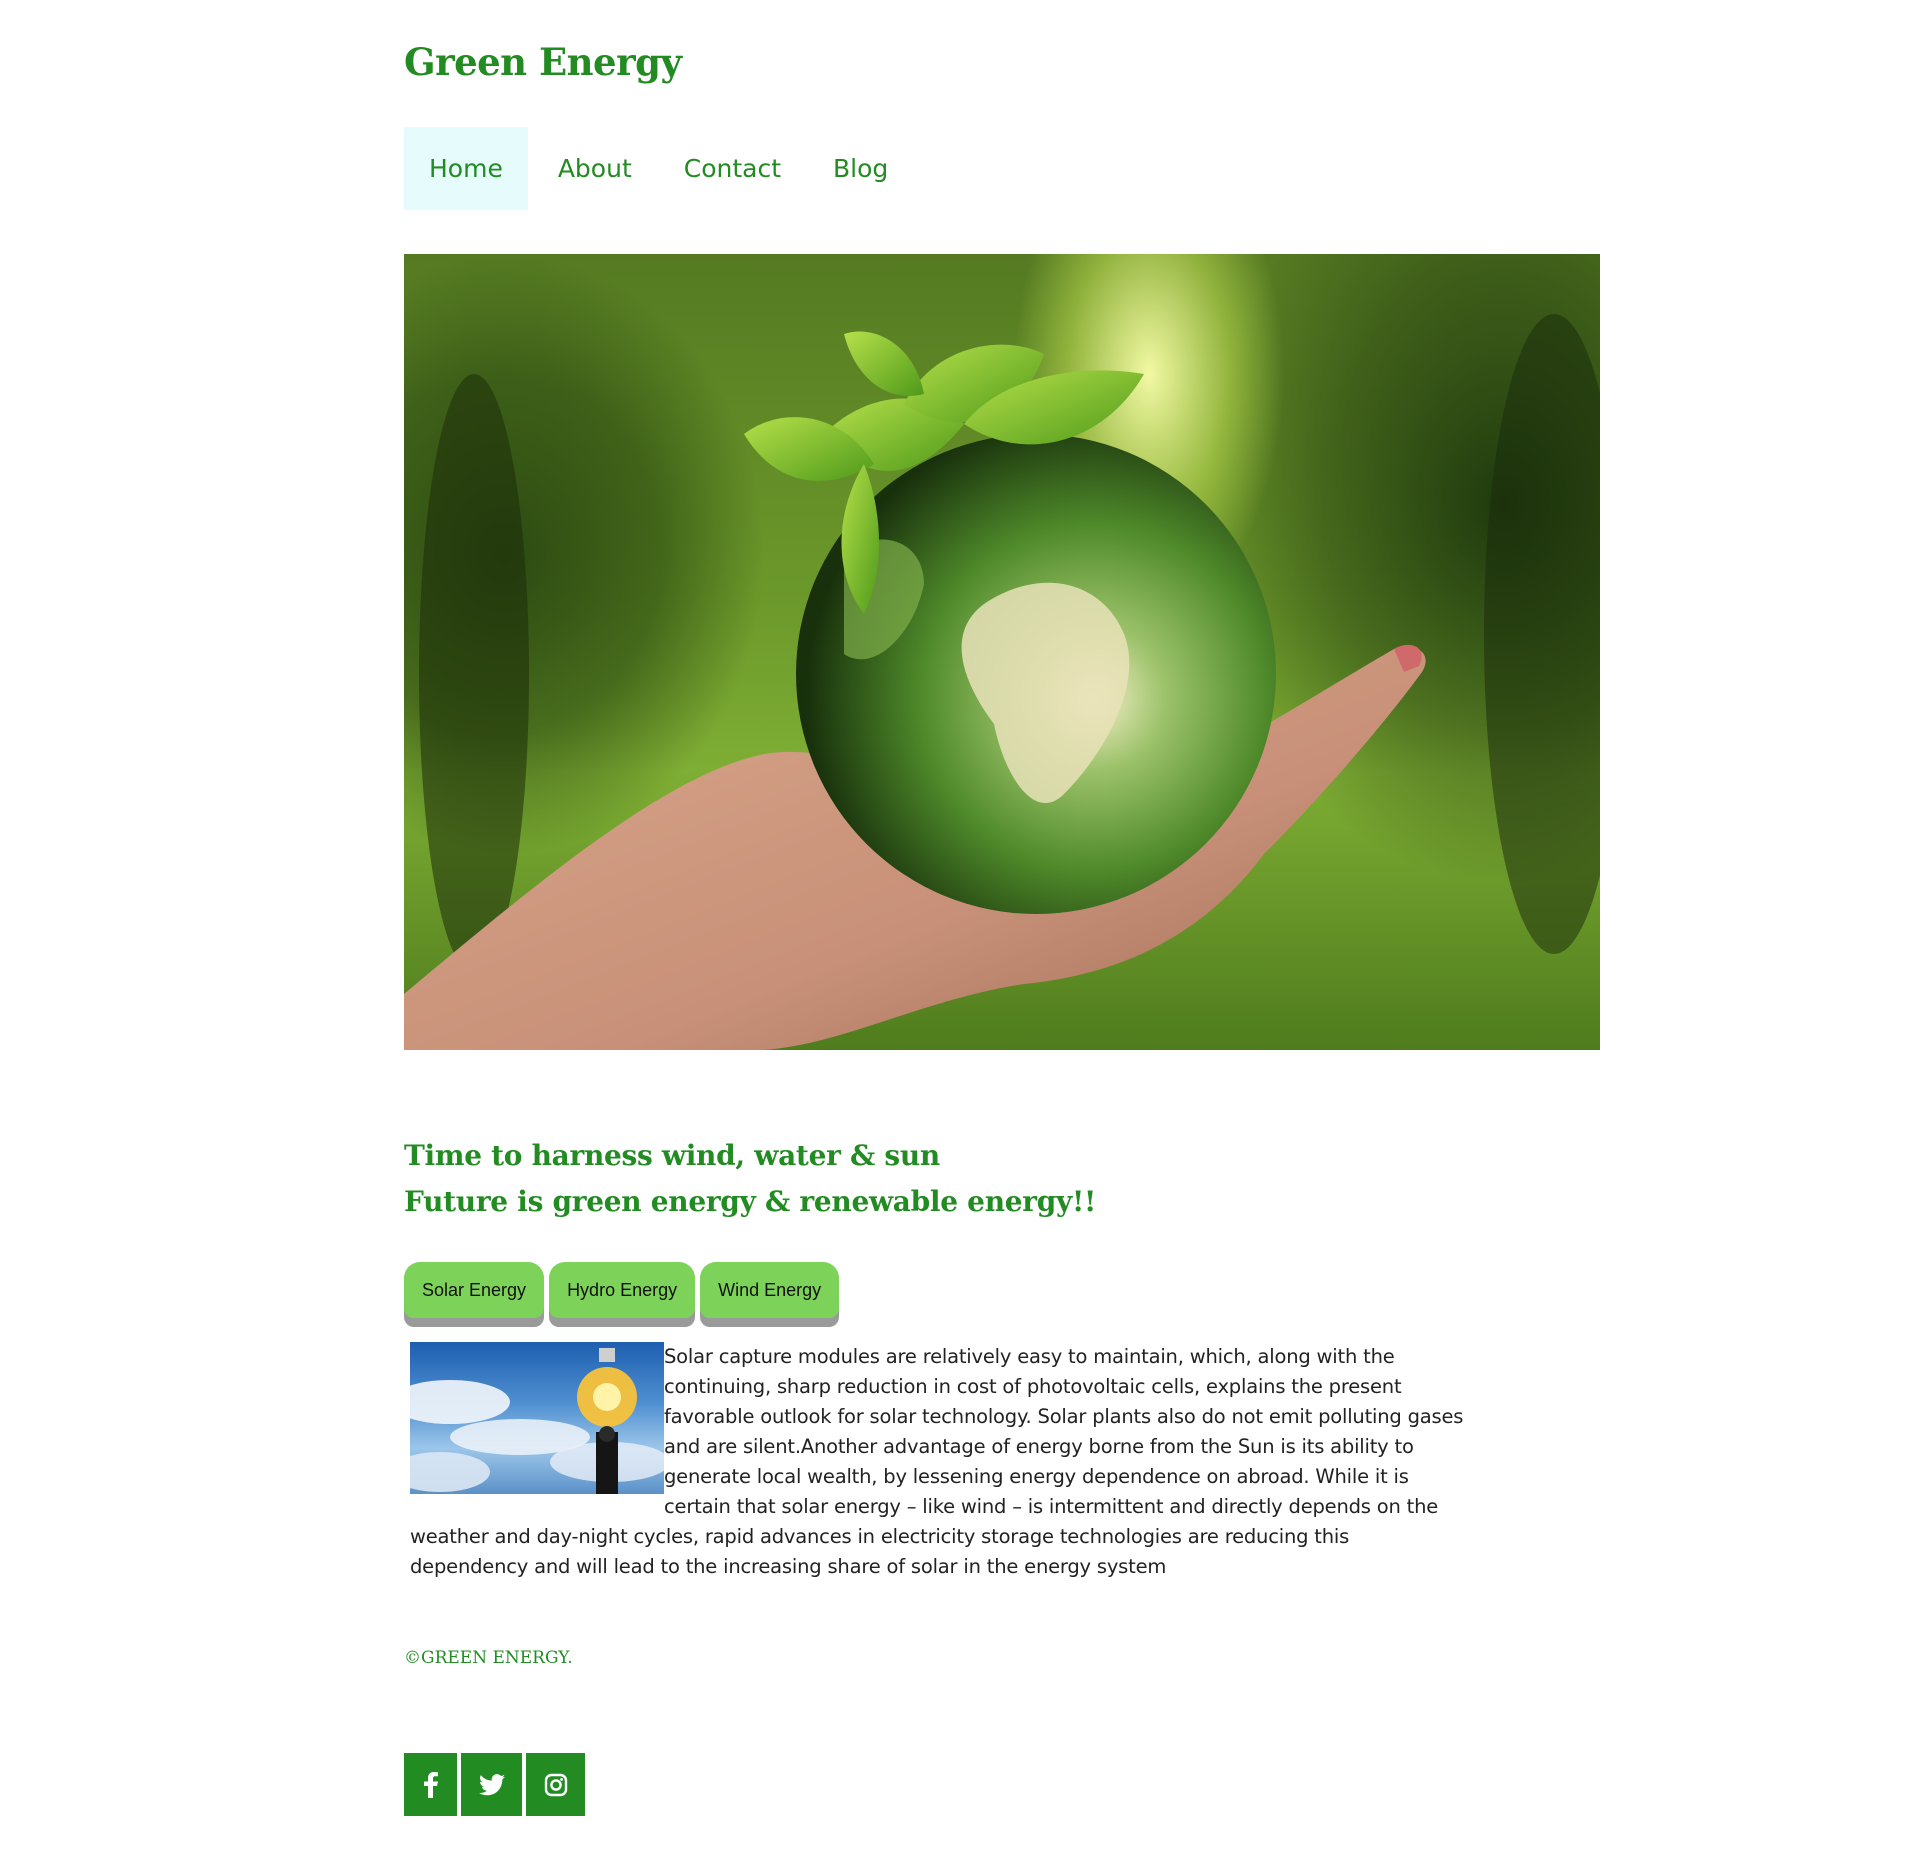 The height and width of the screenshot is (1856, 1920). Describe the element at coordinates (770, 1290) in the screenshot. I see `tab-wind-energy: Wind Energy` at that location.